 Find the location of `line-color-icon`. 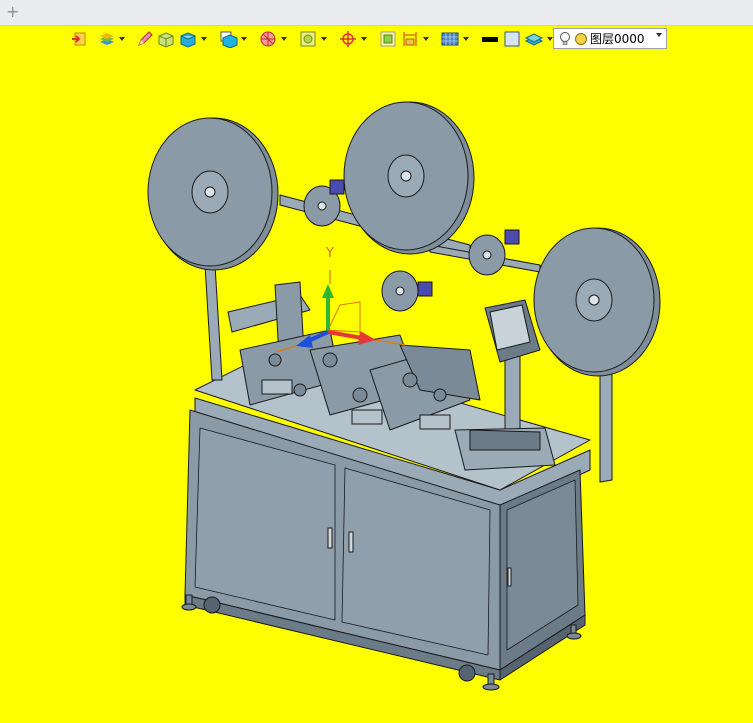

line-color-icon is located at coordinates (490, 39).